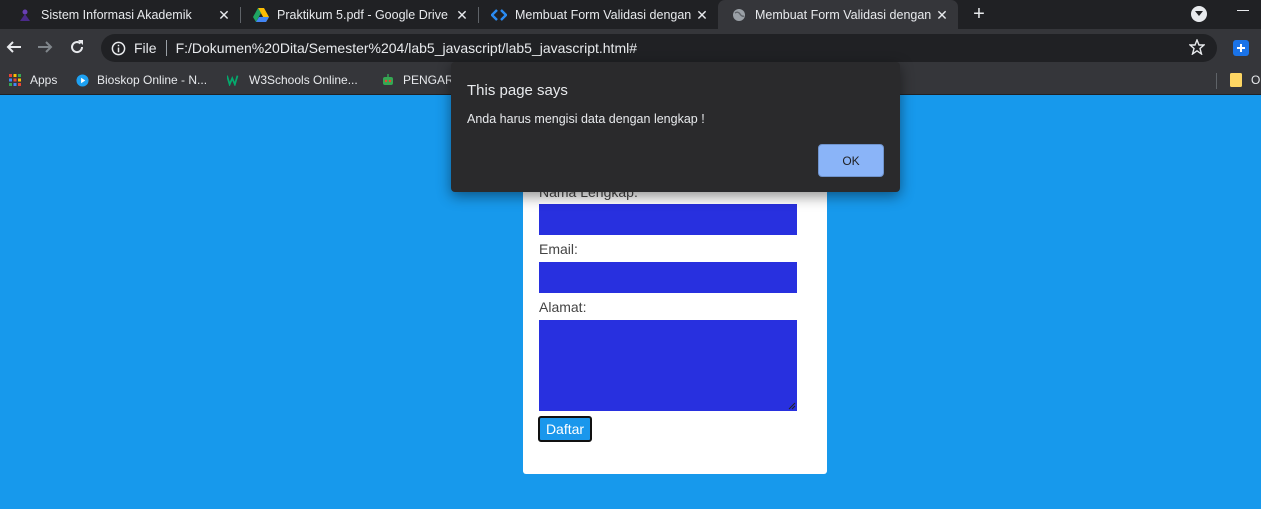 The height and width of the screenshot is (509, 1261). Describe the element at coordinates (388, 80) in the screenshot. I see `robot-icon` at that location.